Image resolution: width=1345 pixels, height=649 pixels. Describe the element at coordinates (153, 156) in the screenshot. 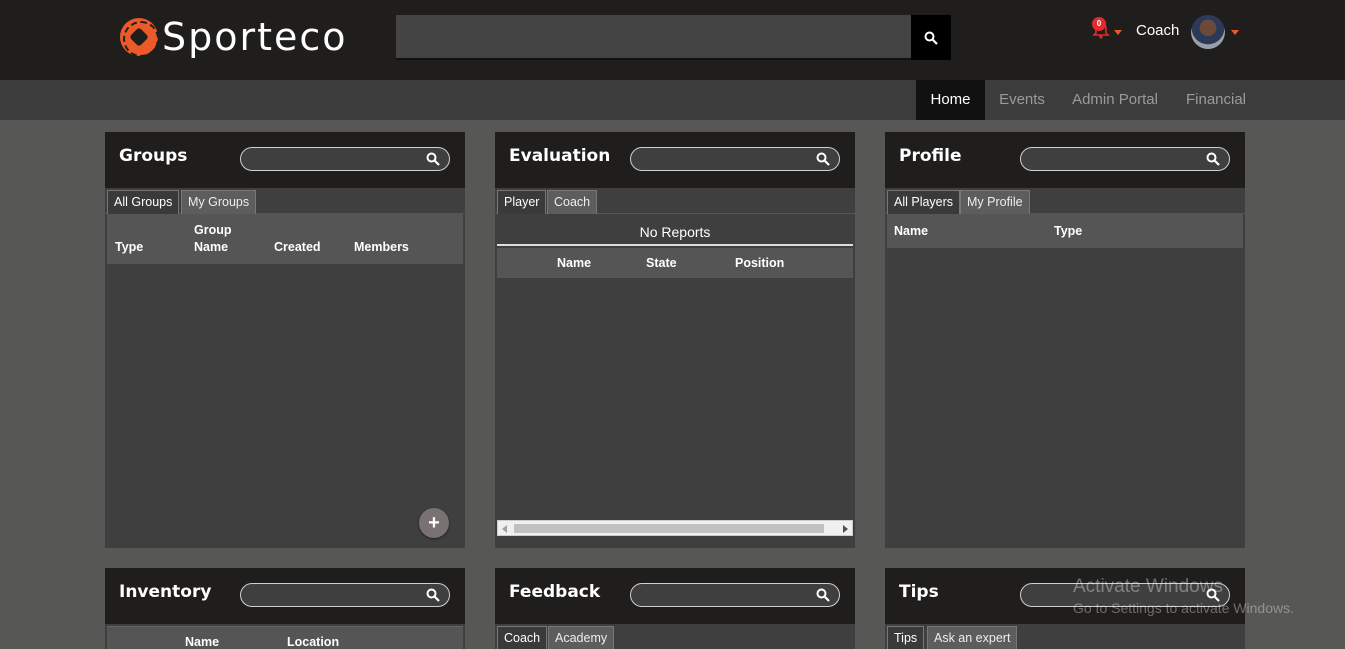

I see `groups-title: Groups` at that location.